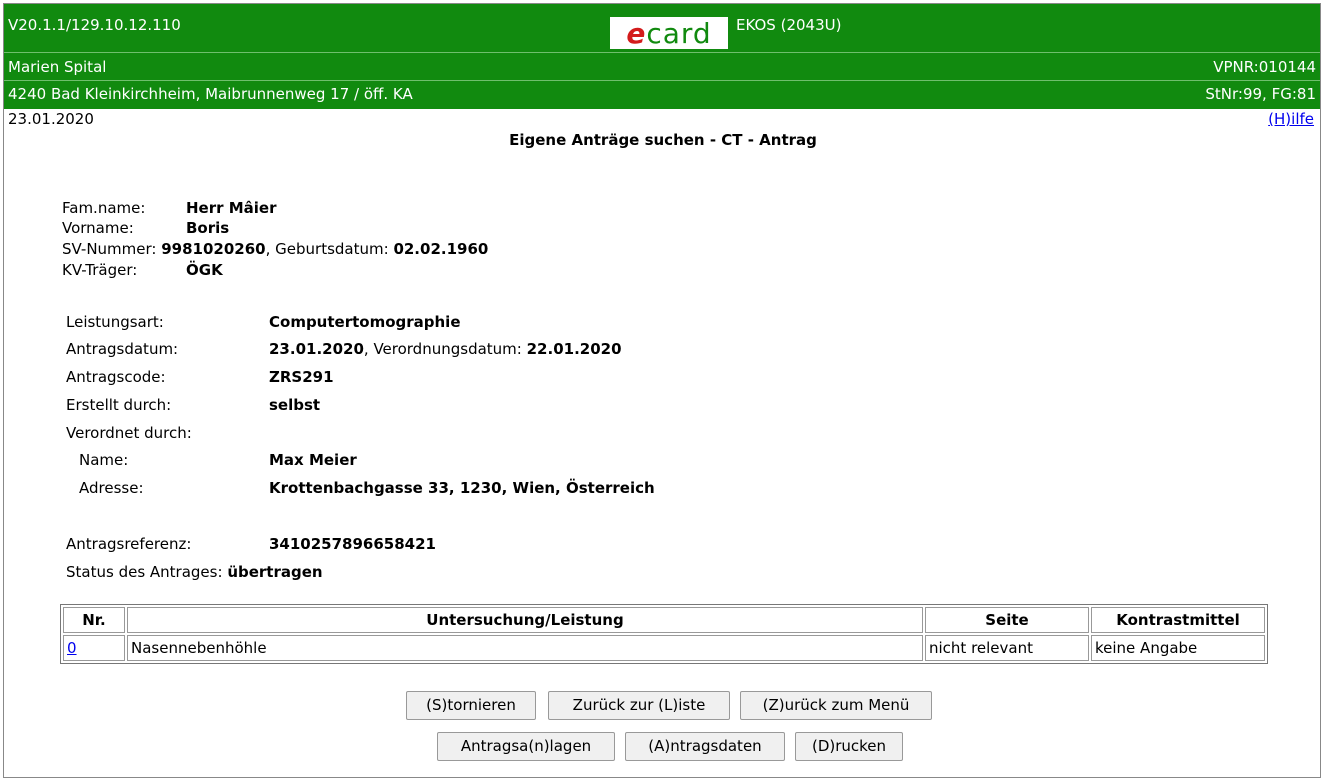  I want to click on leistungsart-value: Computertomographie, so click(365, 322).